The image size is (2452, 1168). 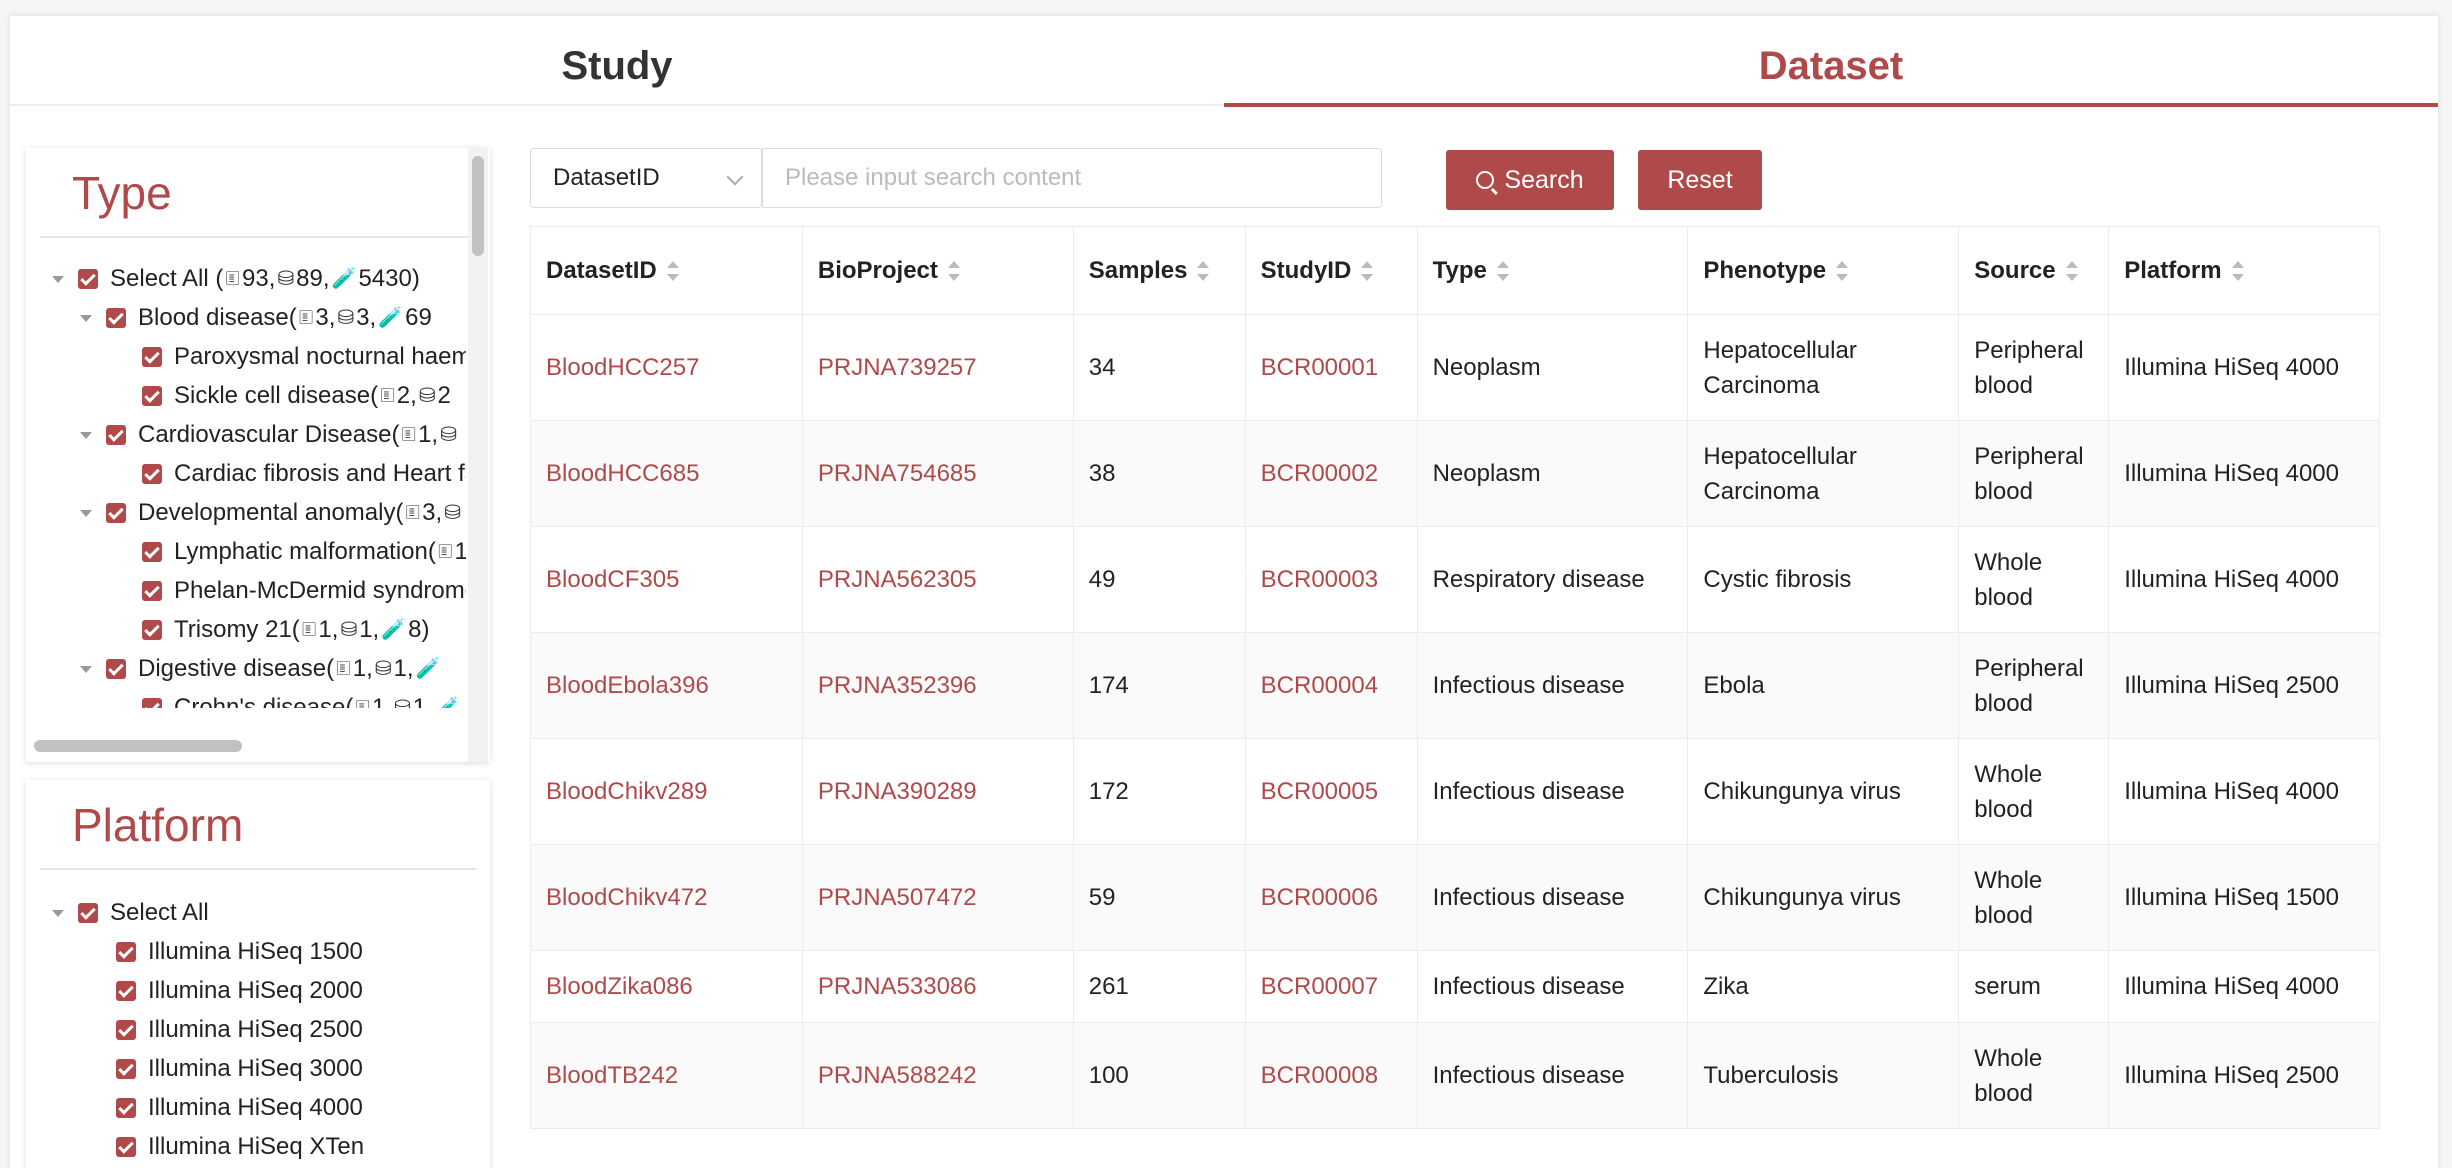 What do you see at coordinates (897, 897) in the screenshot?
I see `bioproject-link: PRJNA507472` at bounding box center [897, 897].